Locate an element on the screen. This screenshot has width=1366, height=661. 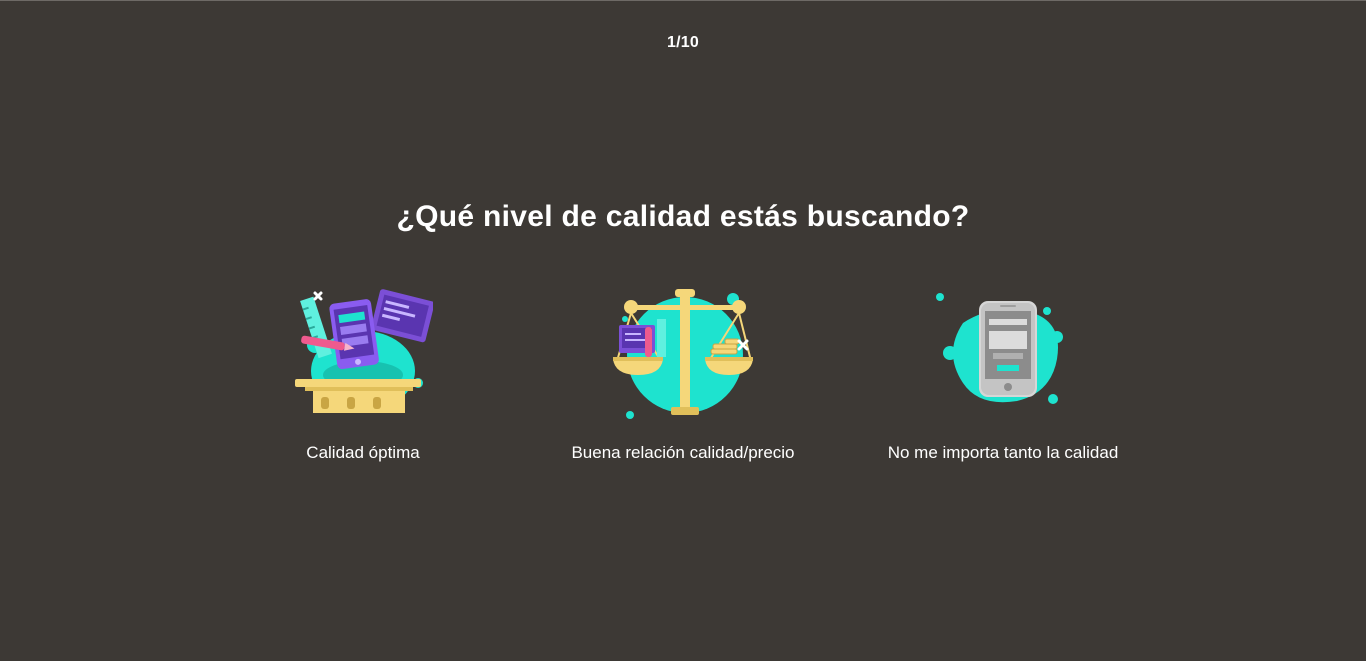
balance-scale-illustration-icon is located at coordinates (683, 354).